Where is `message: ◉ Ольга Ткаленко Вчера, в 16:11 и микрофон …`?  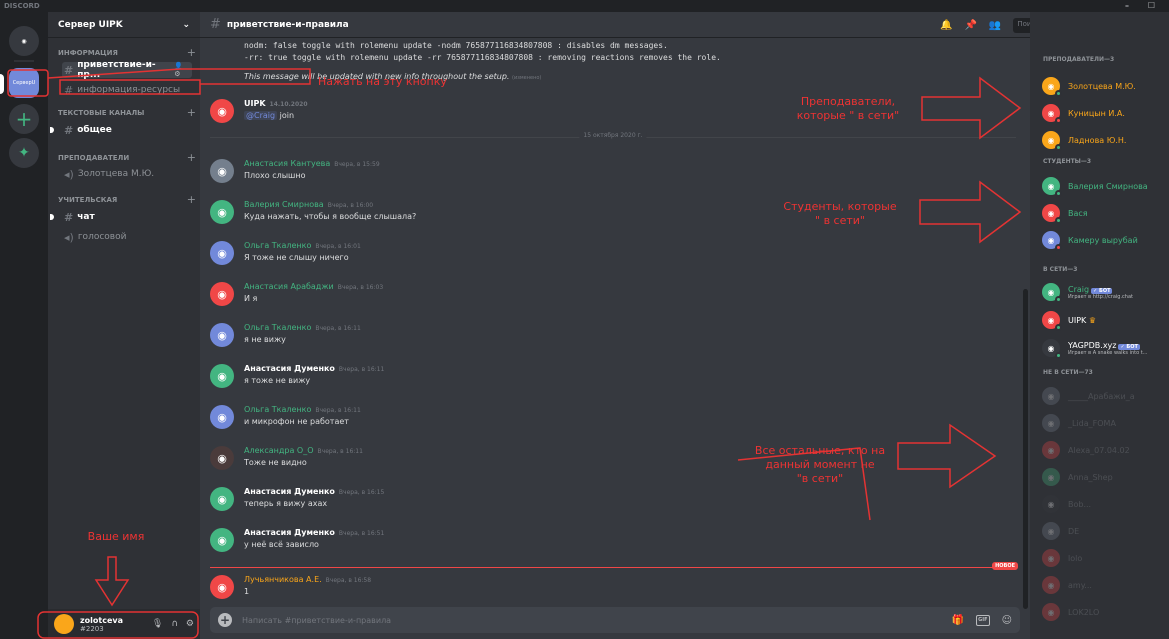 message: ◉ Ольга Ткаленко Вчера, в 16:11 и микрофон … is located at coordinates (615, 420).